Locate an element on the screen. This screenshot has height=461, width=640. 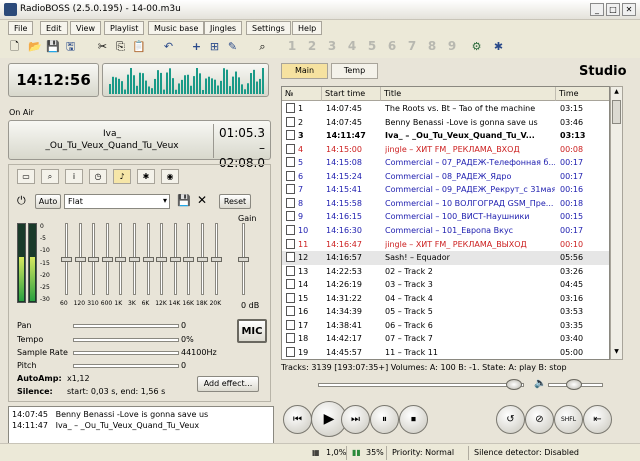
next-button: ⏭ is located at coordinates (355, 419).